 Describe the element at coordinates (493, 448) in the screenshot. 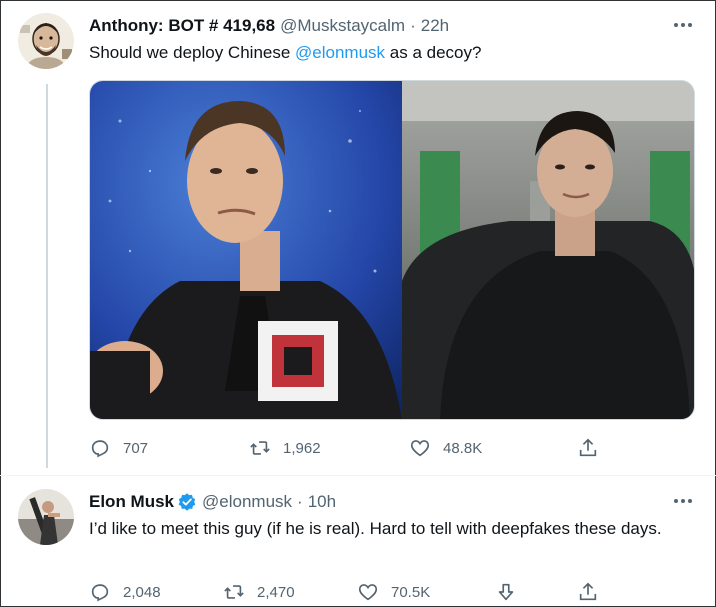

I see `like-button: 48.8K` at that location.